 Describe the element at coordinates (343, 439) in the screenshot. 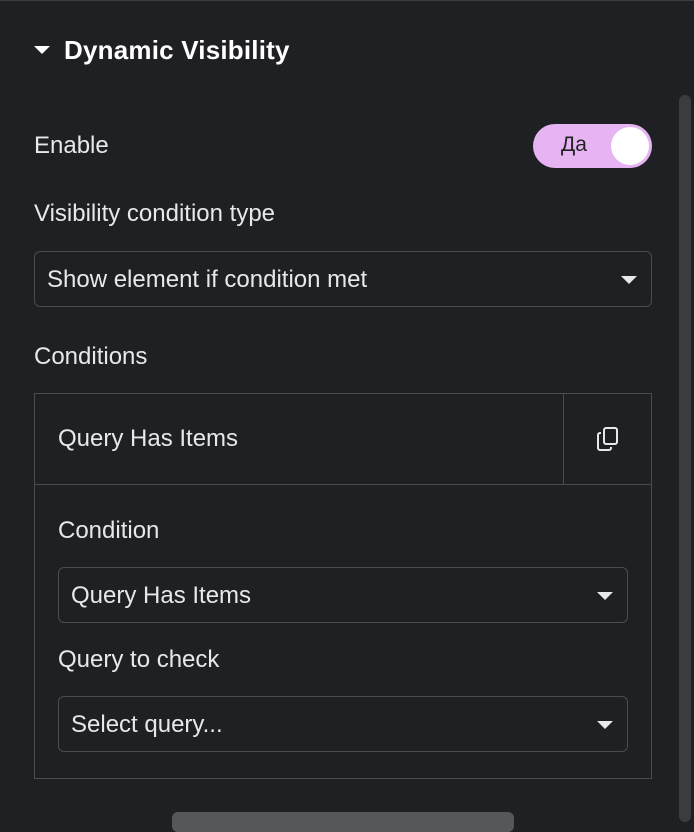

I see `repeater-item-header: Query Has Items` at that location.